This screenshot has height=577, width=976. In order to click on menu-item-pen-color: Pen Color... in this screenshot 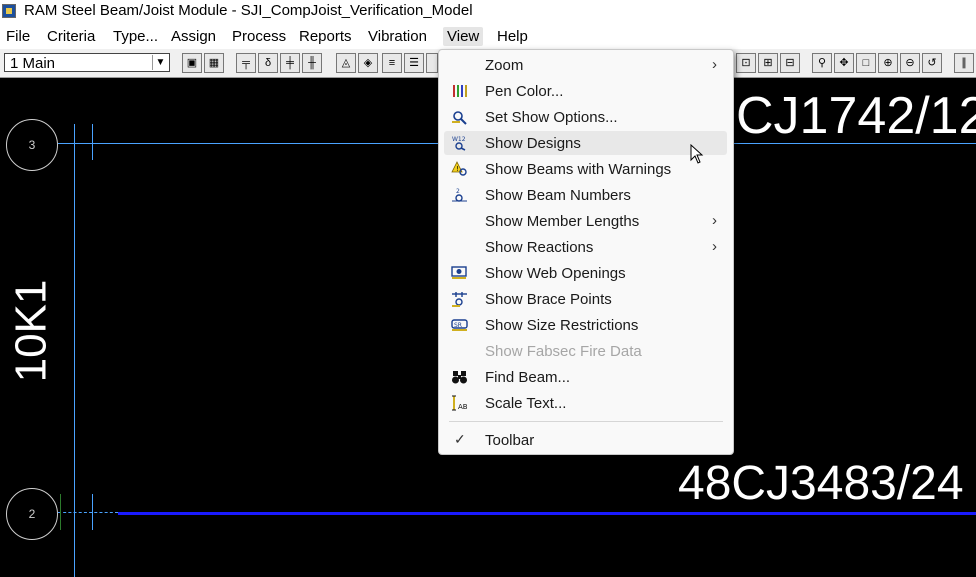, I will do `click(585, 91)`.